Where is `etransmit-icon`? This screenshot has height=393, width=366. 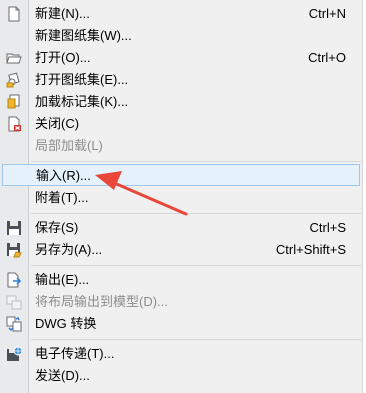
etransmit-icon is located at coordinates (14, 353).